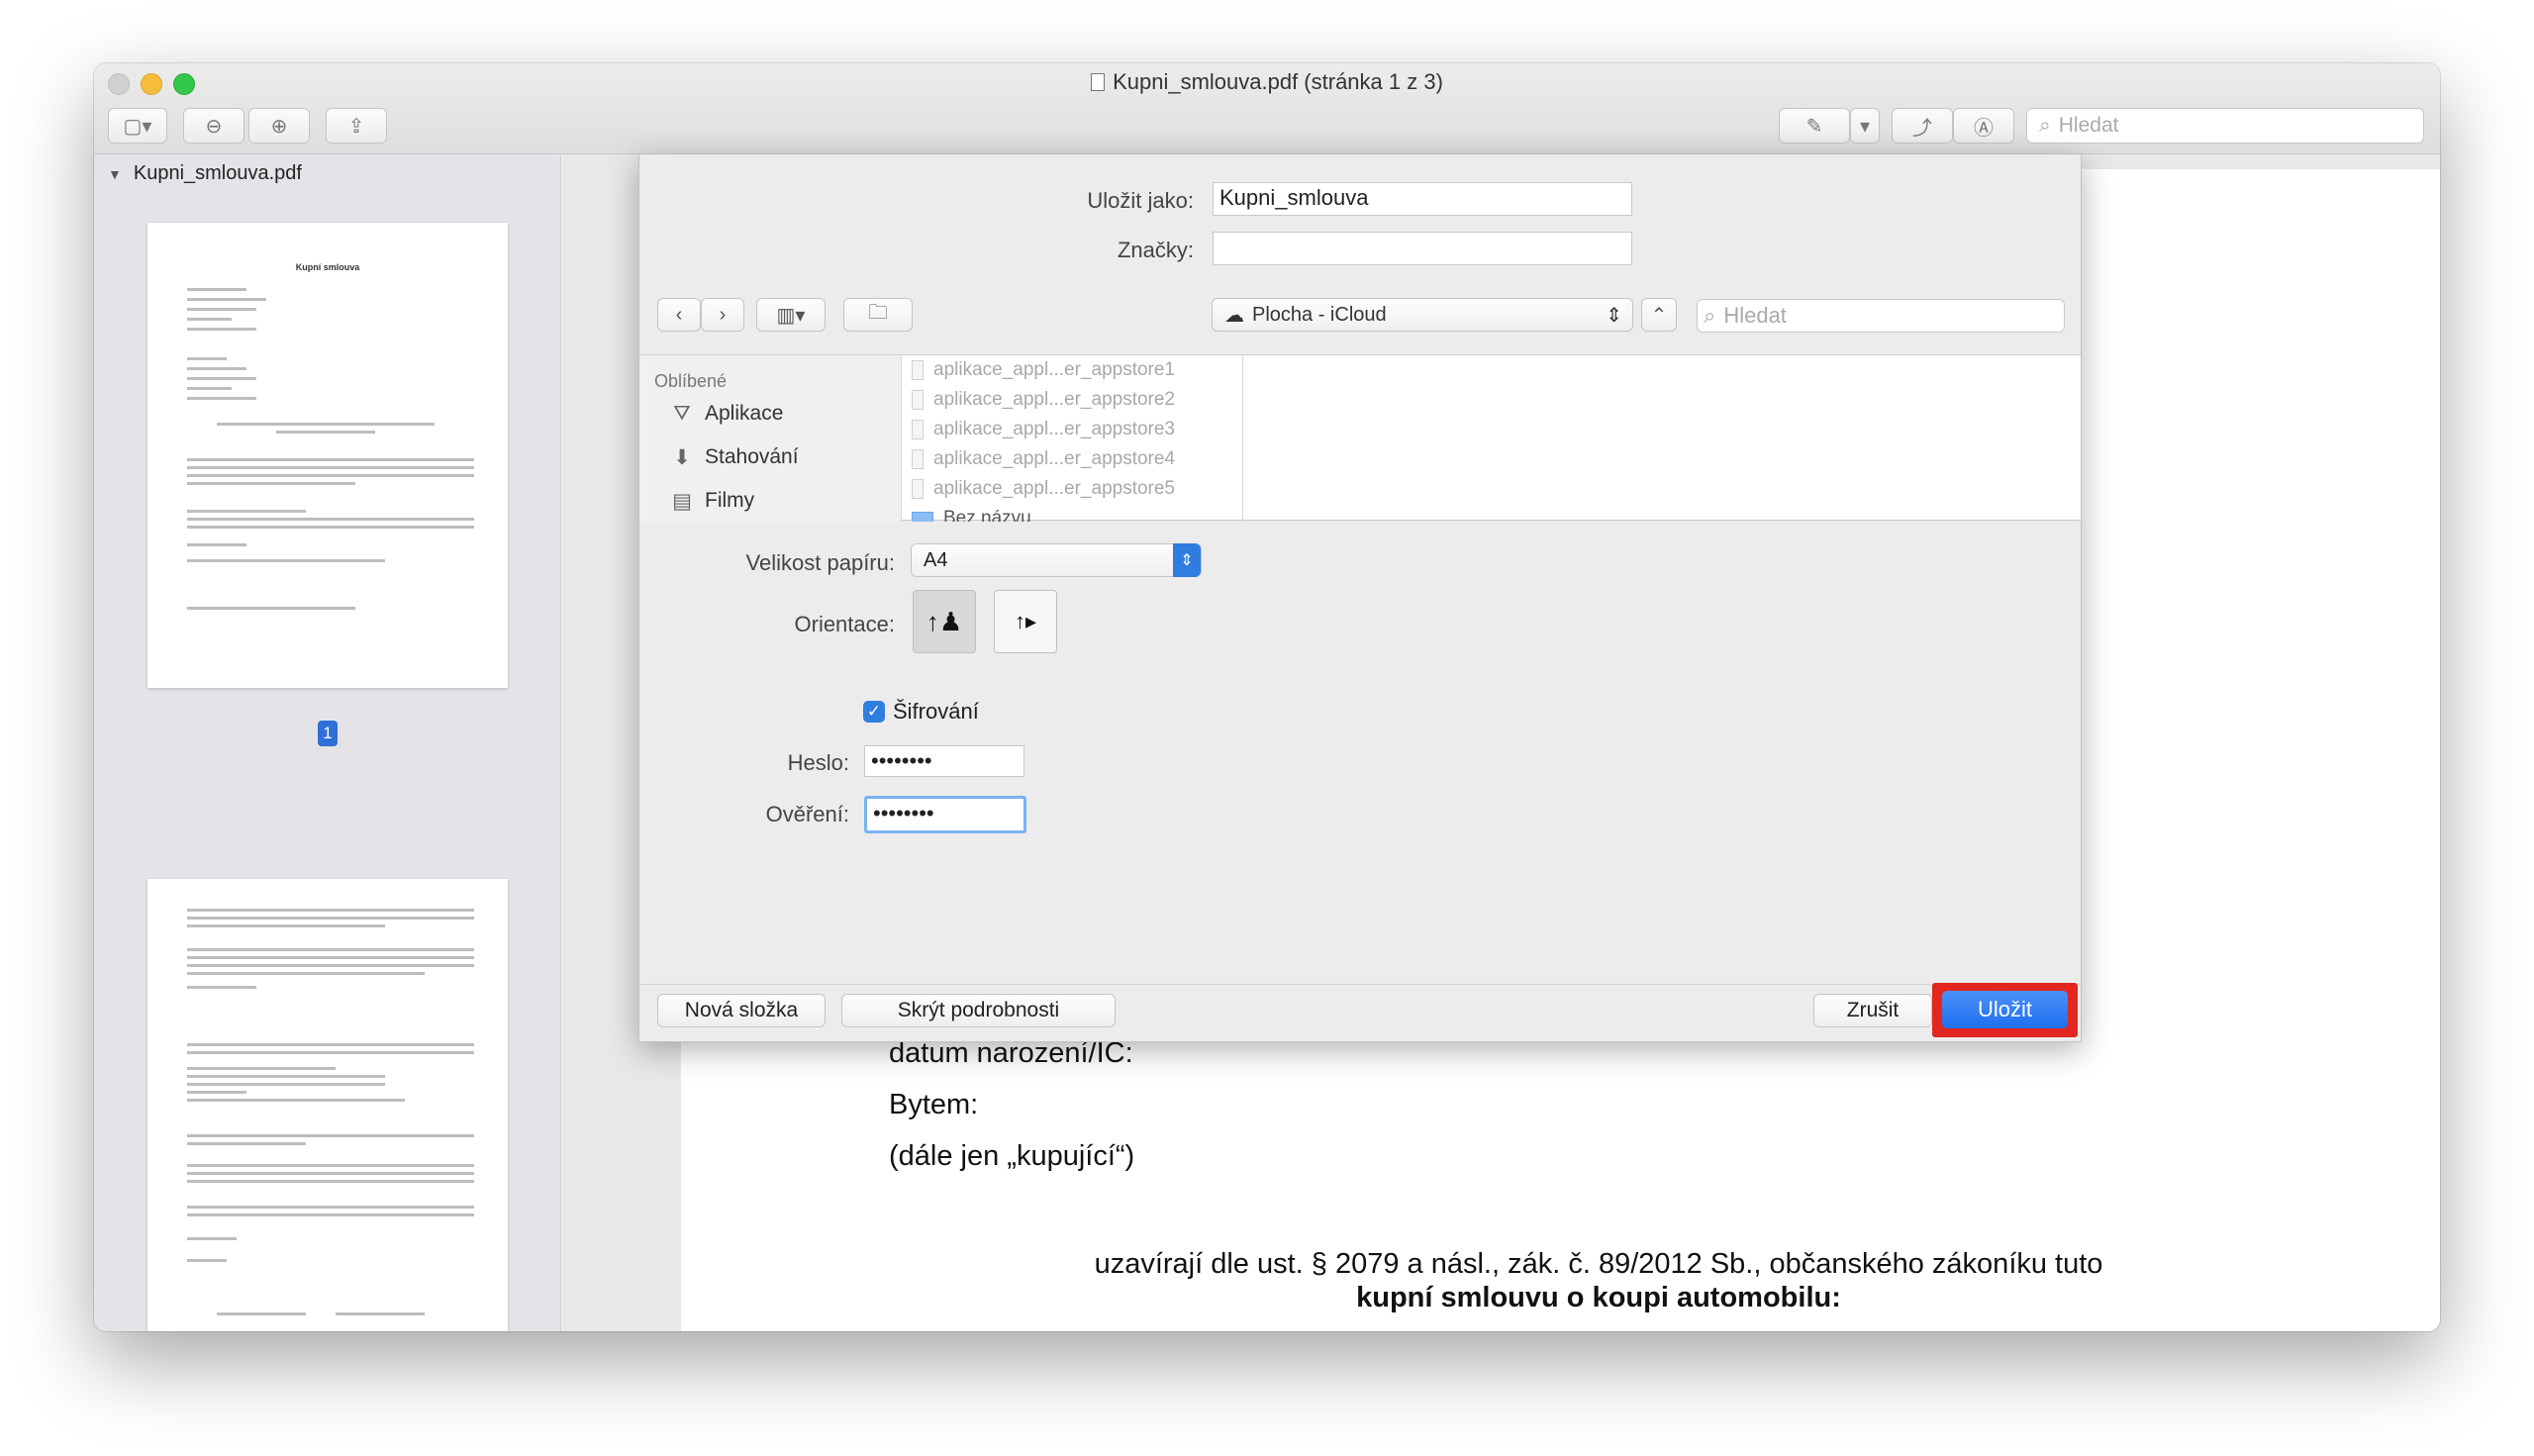 The image size is (2534, 1456). What do you see at coordinates (682, 501) in the screenshot?
I see `movies-icon: ▤` at bounding box center [682, 501].